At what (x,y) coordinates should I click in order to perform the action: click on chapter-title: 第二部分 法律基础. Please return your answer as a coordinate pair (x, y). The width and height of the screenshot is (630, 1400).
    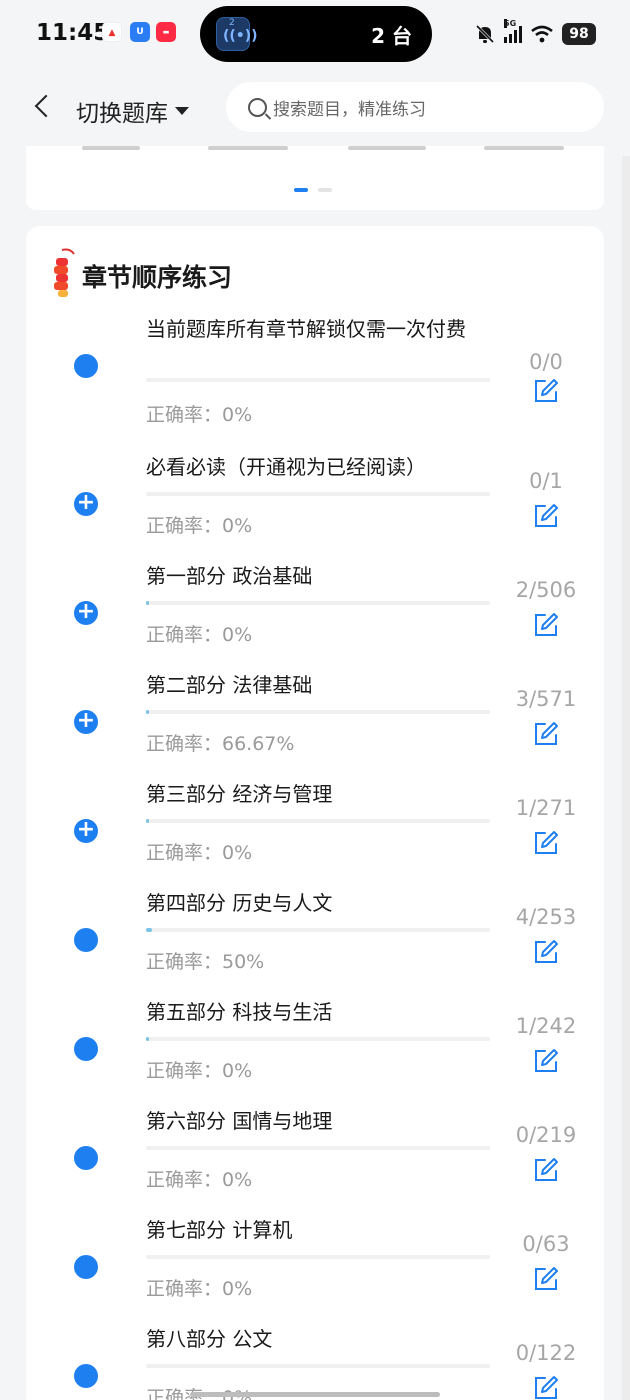
    Looking at the image, I should click on (229, 685).